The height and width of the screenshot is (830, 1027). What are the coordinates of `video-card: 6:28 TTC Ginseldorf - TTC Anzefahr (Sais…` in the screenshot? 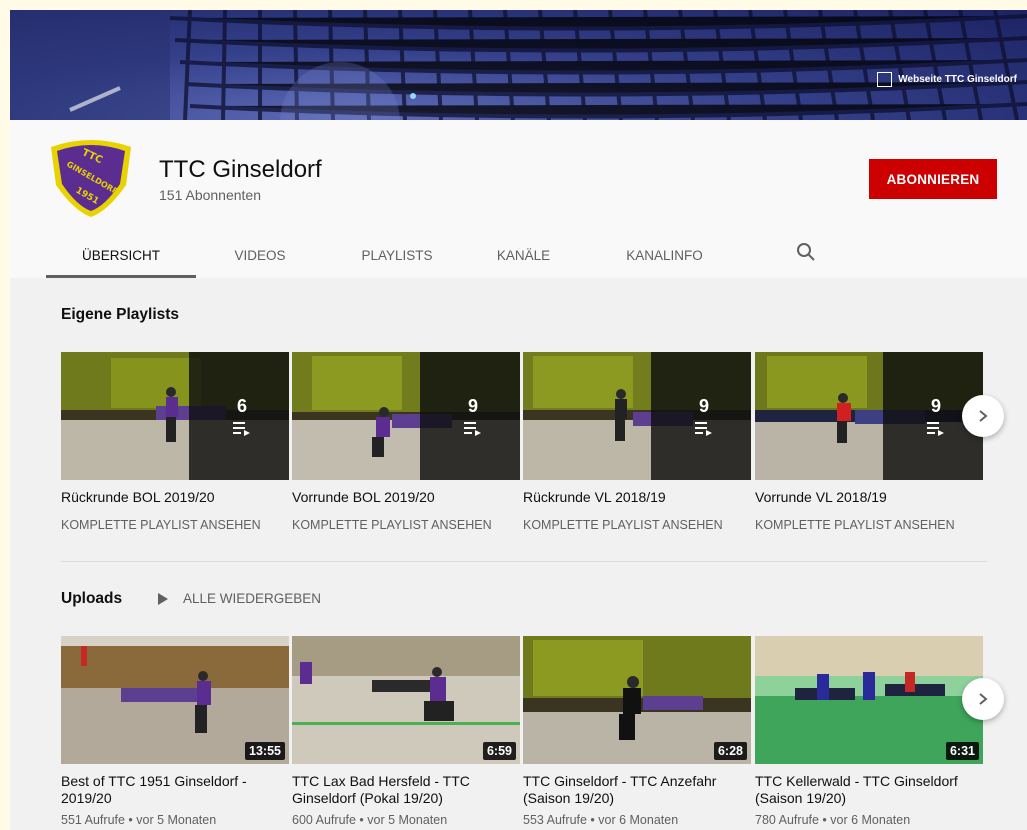 It's located at (637, 731).